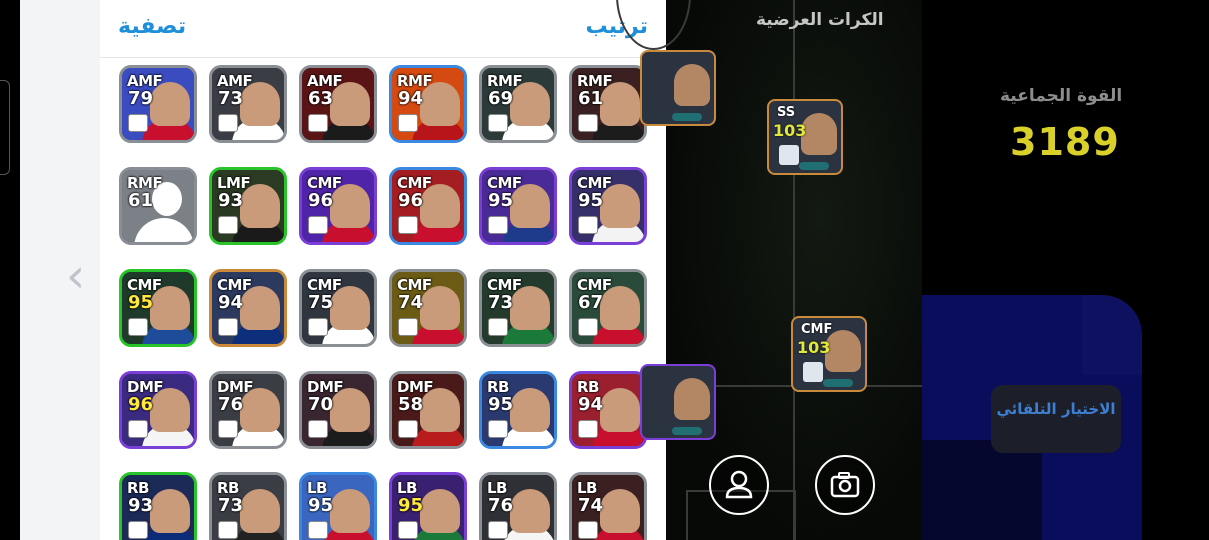  What do you see at coordinates (248, 308) in the screenshot?
I see `player-card: CMF 94` at bounding box center [248, 308].